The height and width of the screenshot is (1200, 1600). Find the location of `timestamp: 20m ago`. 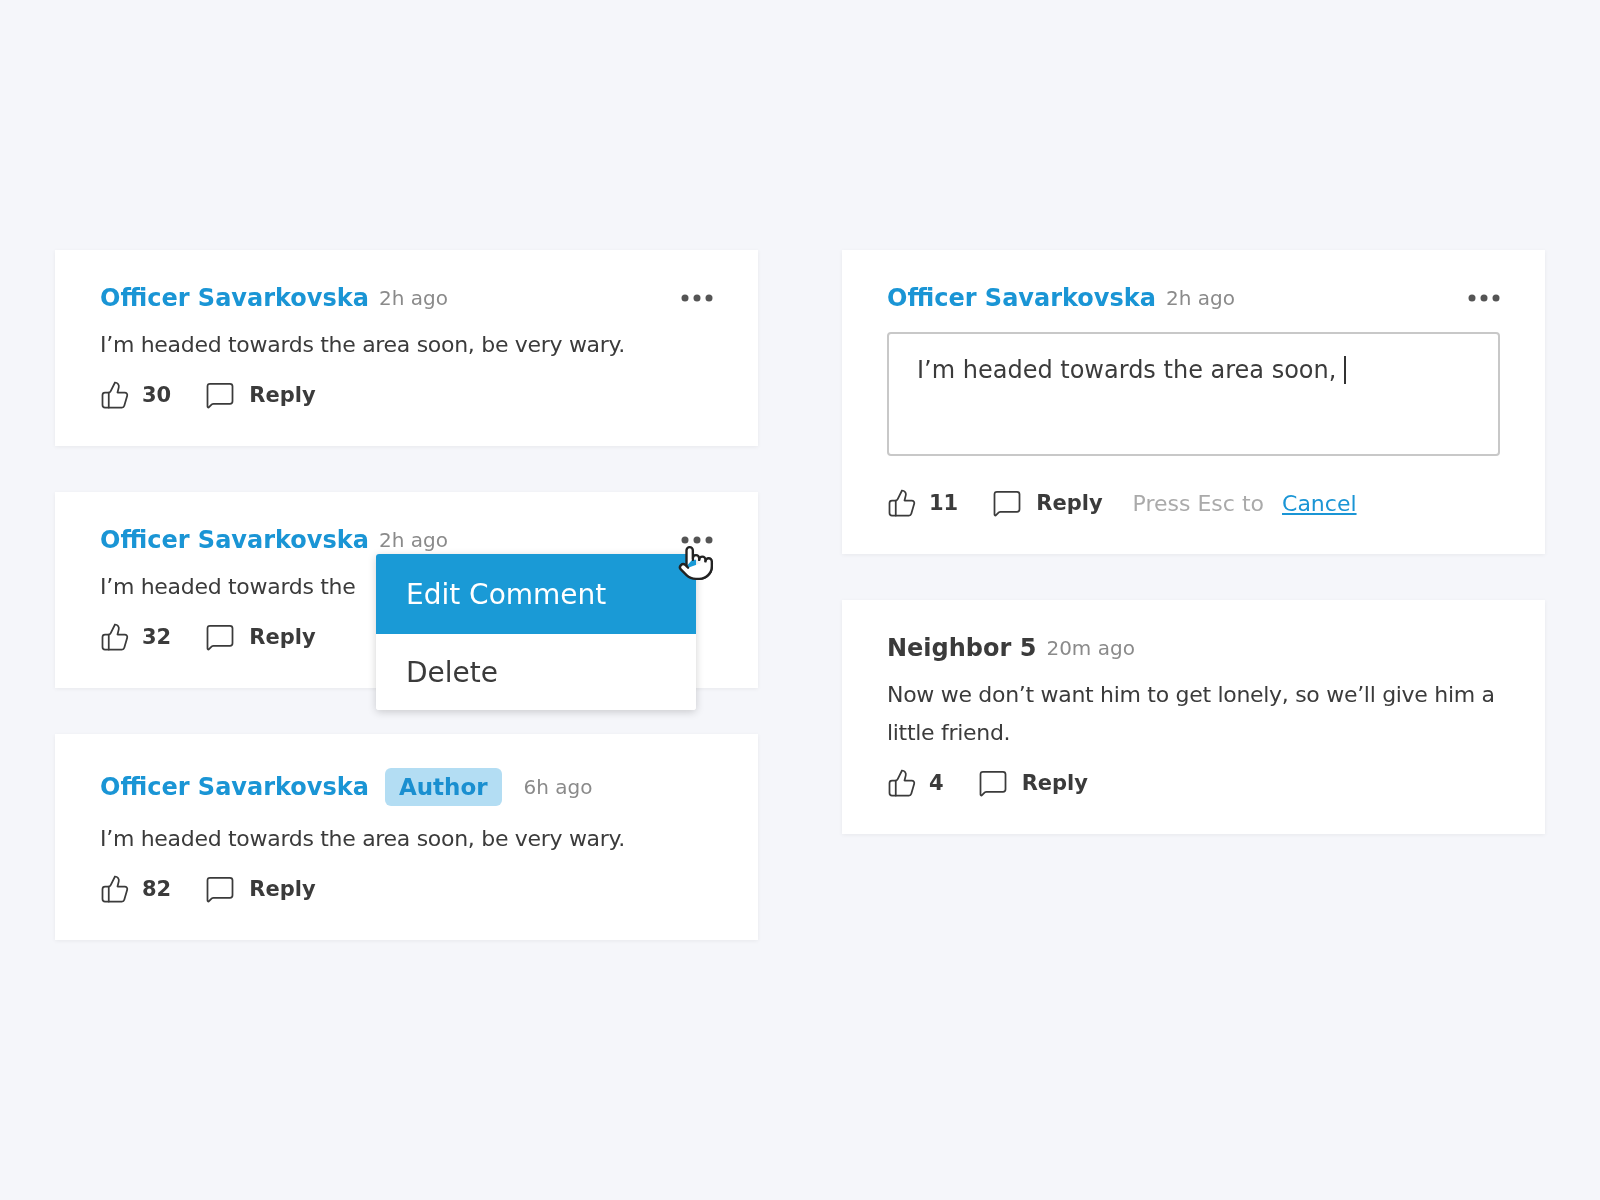

timestamp: 20m ago is located at coordinates (1090, 648).